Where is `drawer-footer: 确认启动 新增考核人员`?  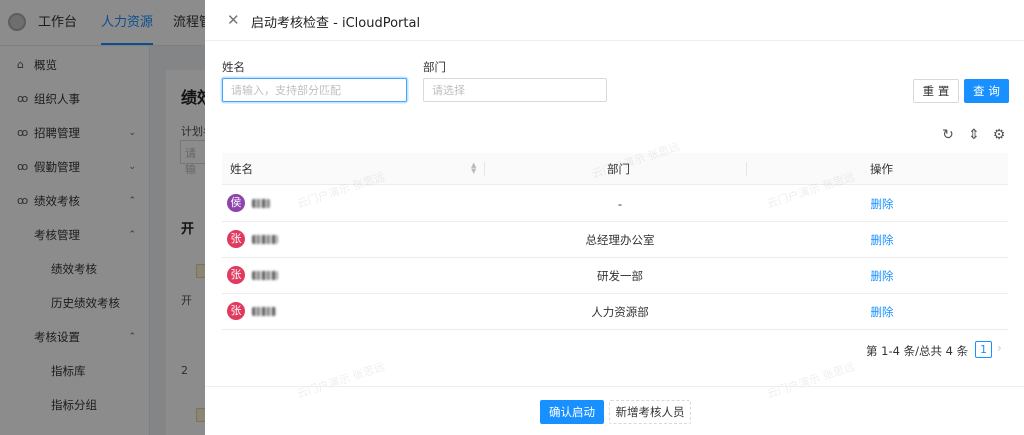 drawer-footer: 确认启动 新增考核人员 is located at coordinates (614, 410).